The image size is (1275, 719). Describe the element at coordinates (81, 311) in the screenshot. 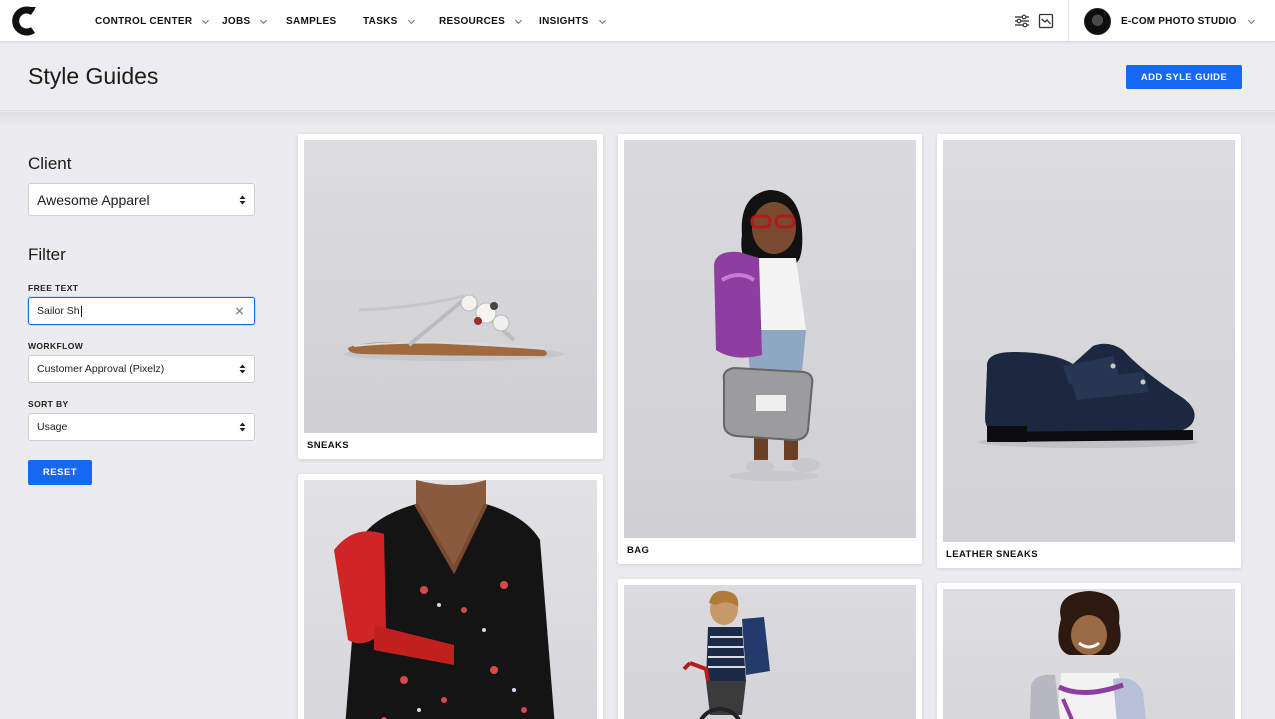

I see `text-caret` at that location.